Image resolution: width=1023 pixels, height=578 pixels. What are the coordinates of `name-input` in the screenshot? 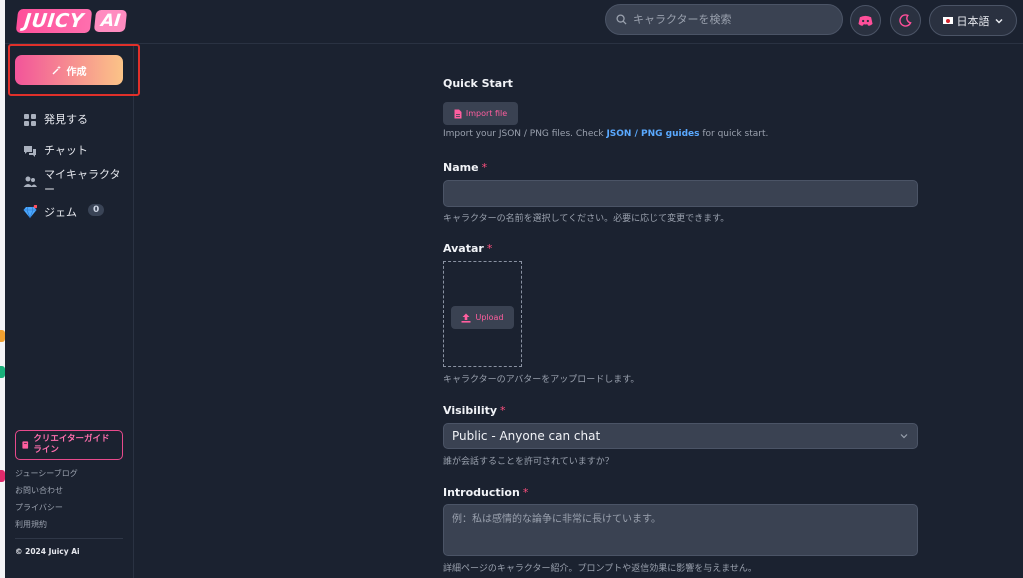 It's located at (680, 193).